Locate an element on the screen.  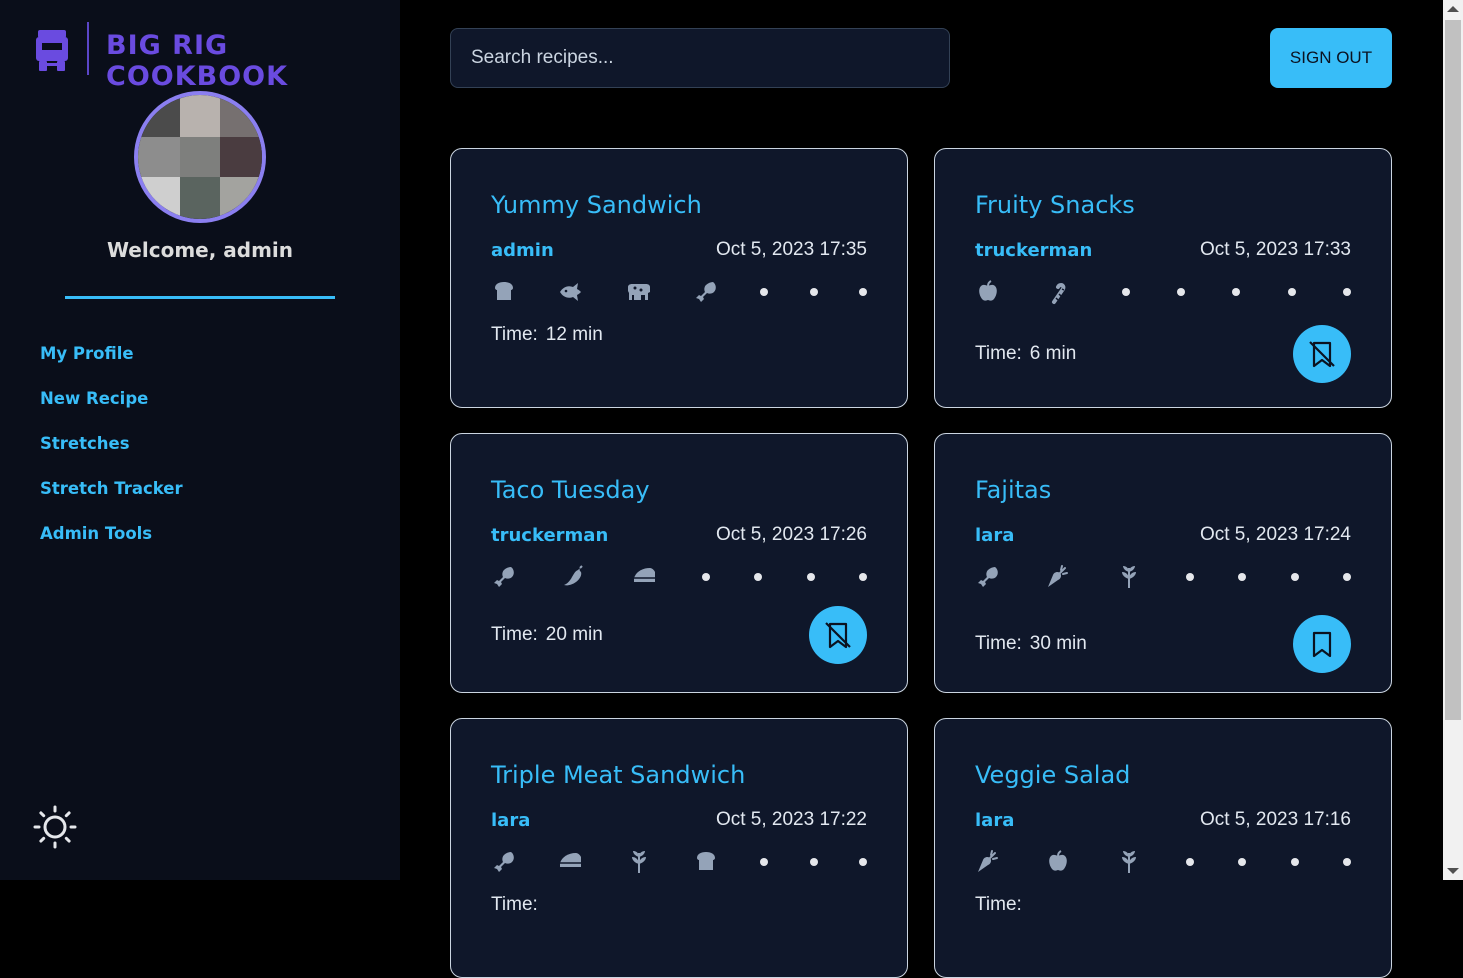
sidebar-item-admin-tools: Admin Tools is located at coordinates (96, 533).